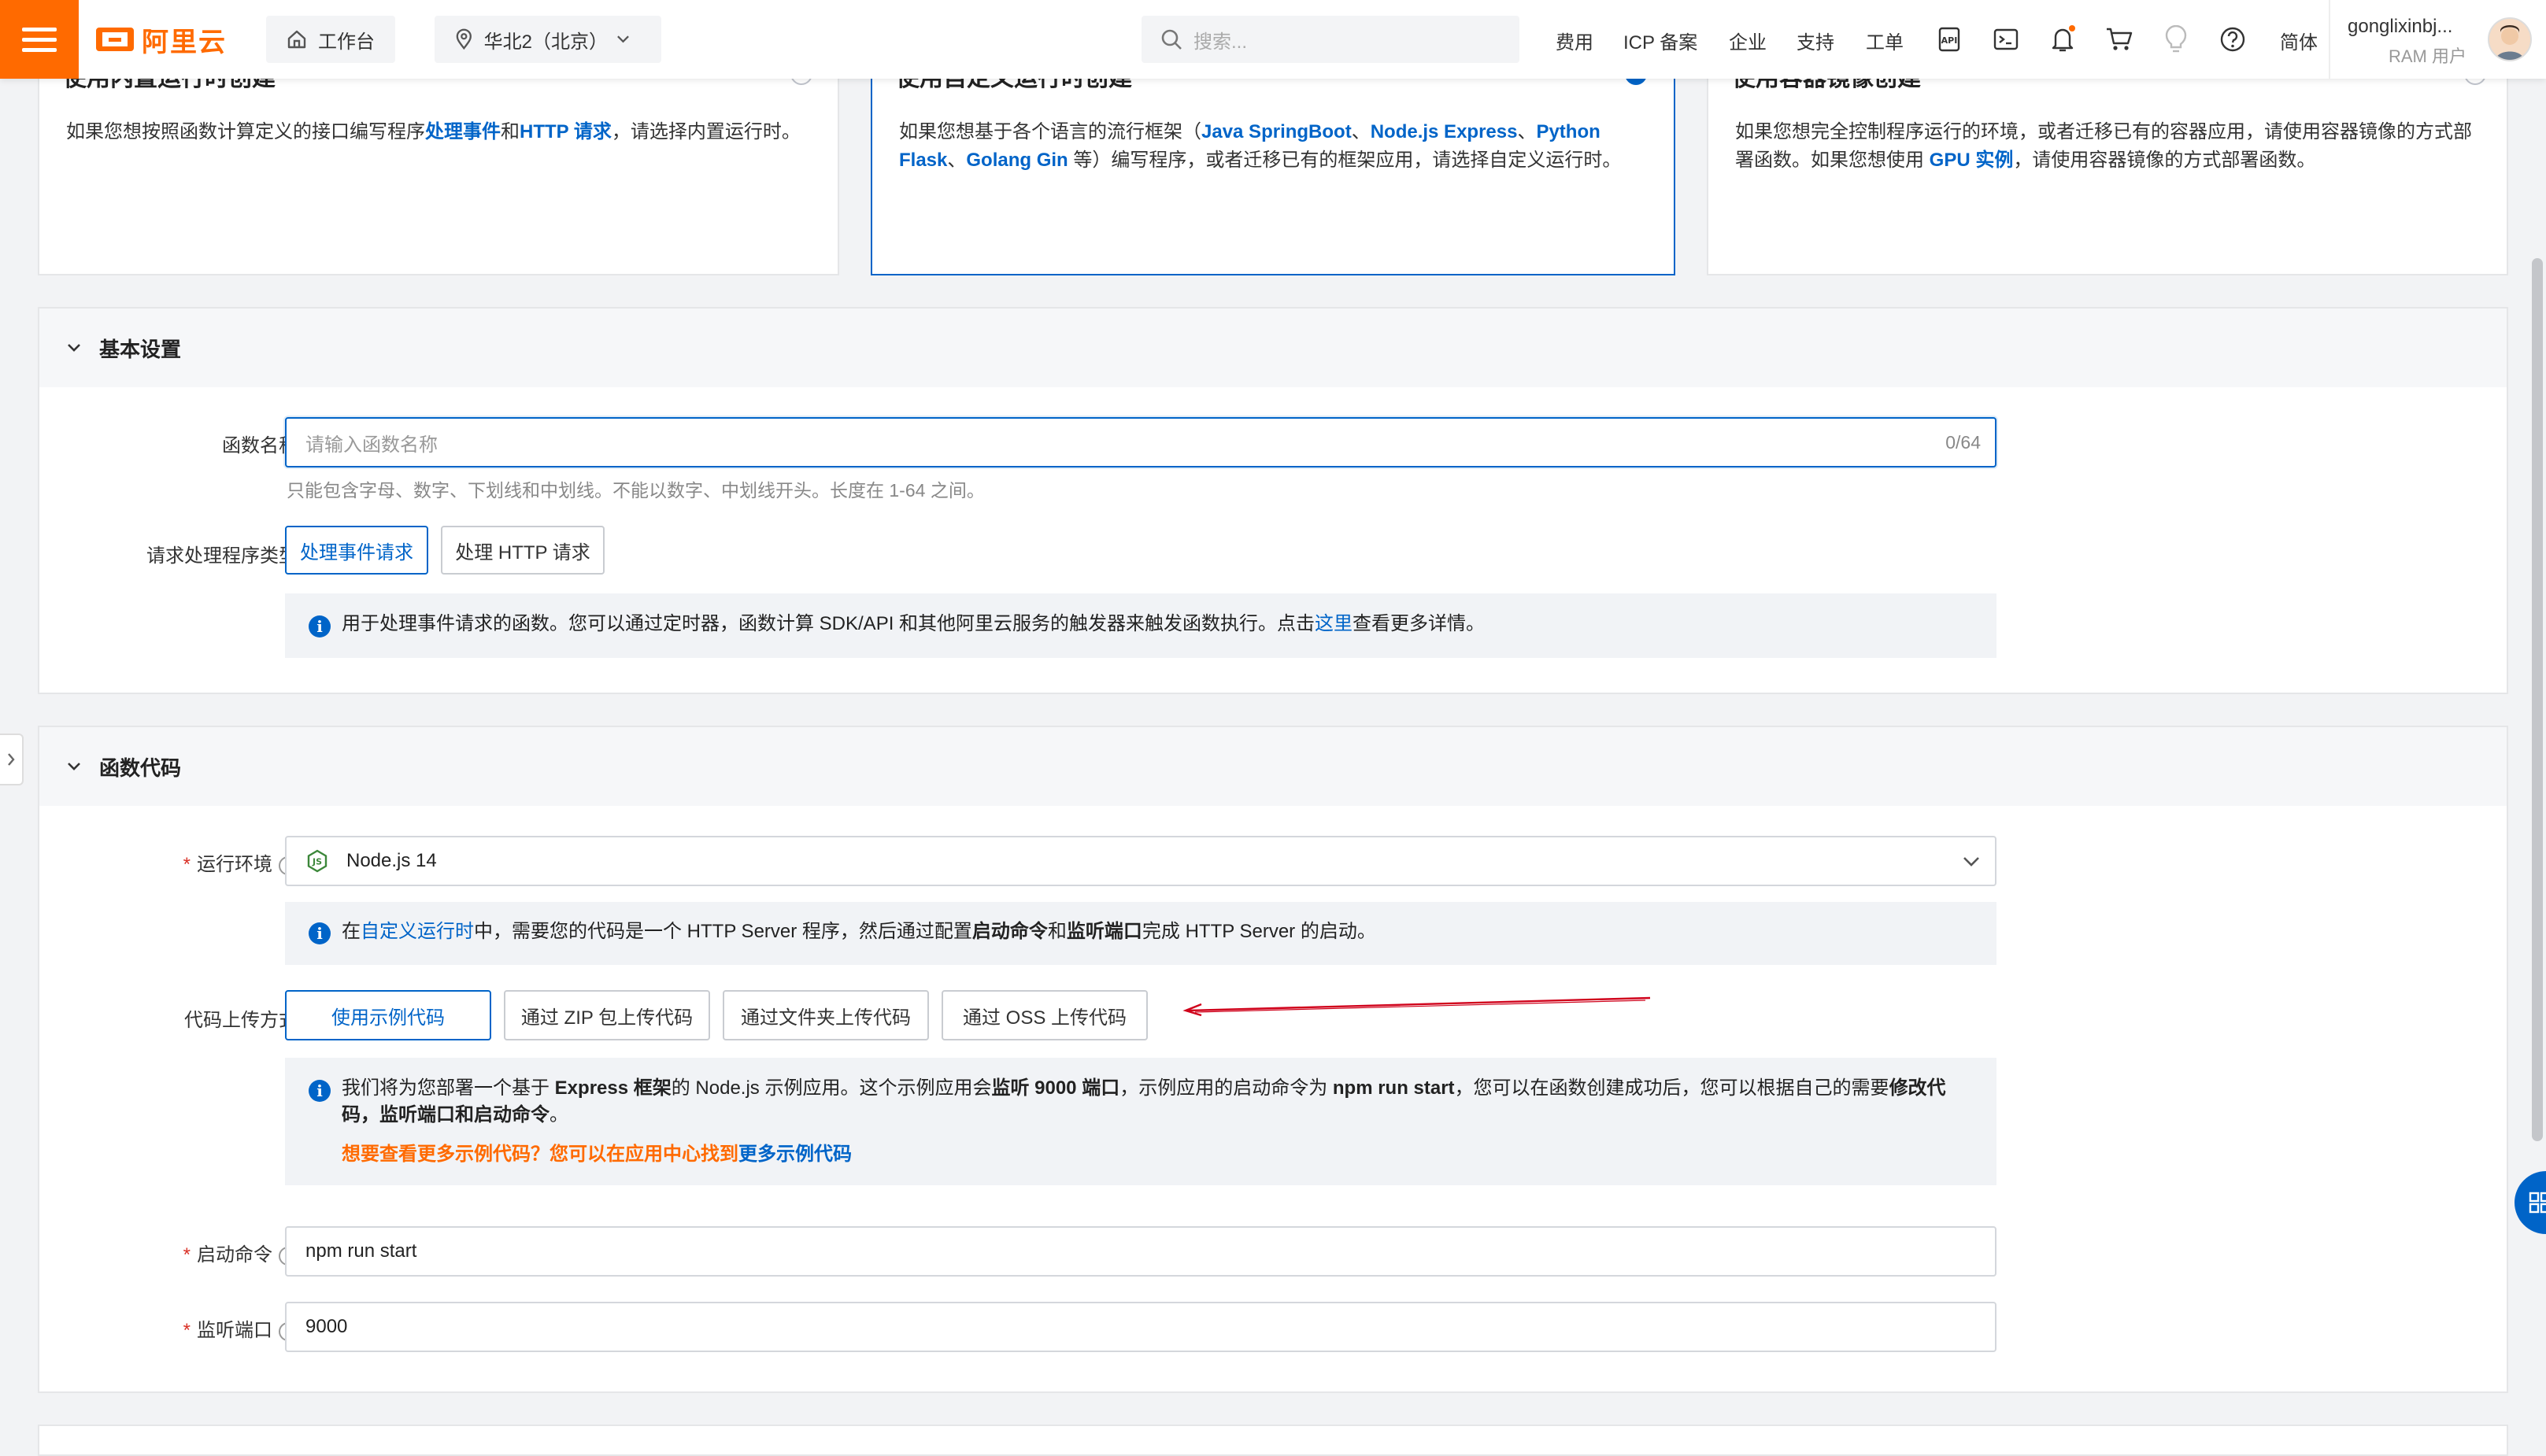  Describe the element at coordinates (1140, 861) in the screenshot. I see `runtime-select: JS Node.js 14` at that location.